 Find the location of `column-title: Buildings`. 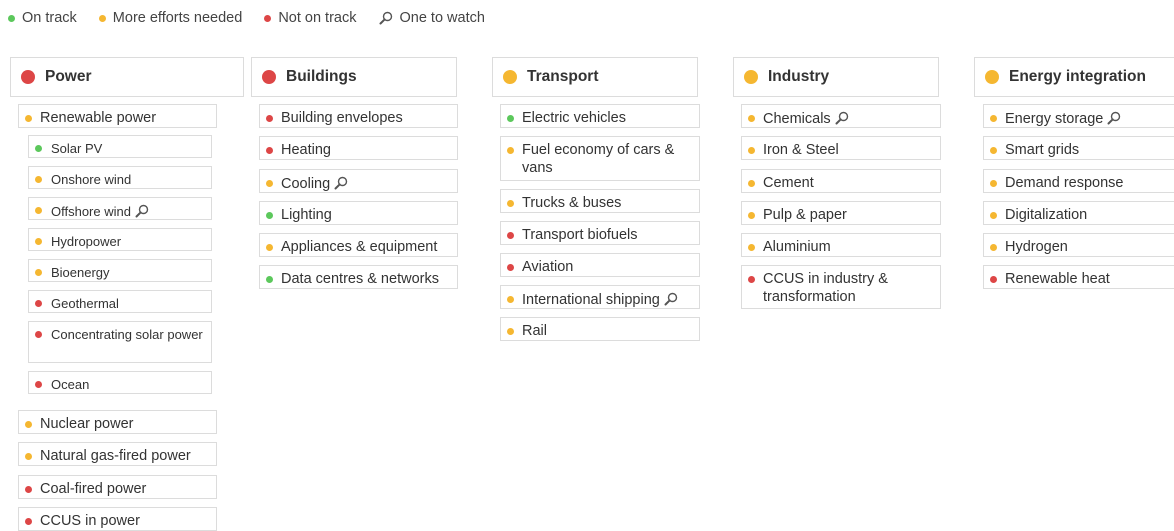

column-title: Buildings is located at coordinates (321, 76).